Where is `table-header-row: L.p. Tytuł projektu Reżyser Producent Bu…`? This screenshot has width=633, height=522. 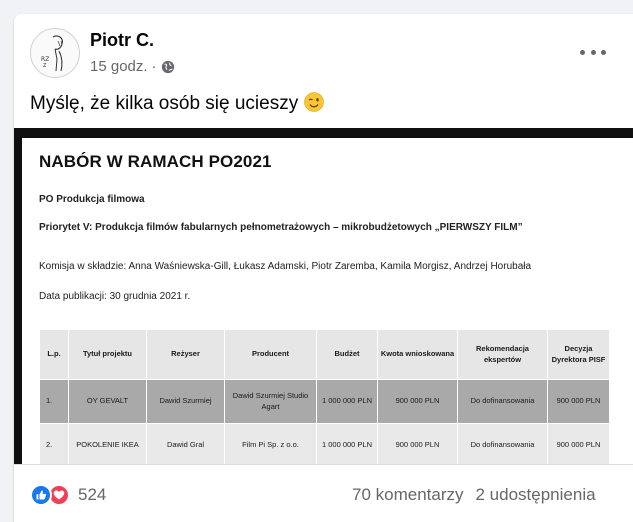
table-header-row: L.p. Tytuł projektu Reżyser Producent Bu… is located at coordinates (324, 354).